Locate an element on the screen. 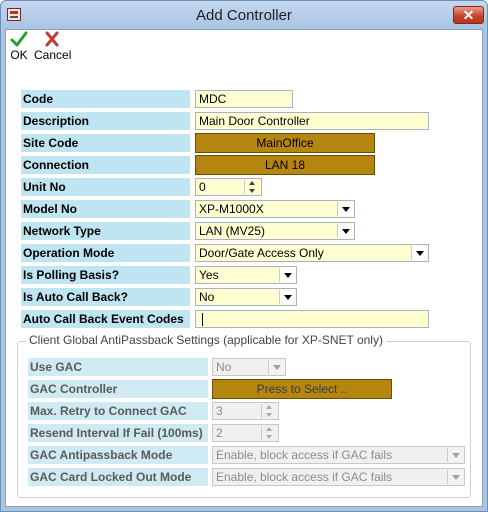 This screenshot has width=488, height=512. auto-call-back-codes-label: Auto Call Back Event Codes is located at coordinates (105, 319).